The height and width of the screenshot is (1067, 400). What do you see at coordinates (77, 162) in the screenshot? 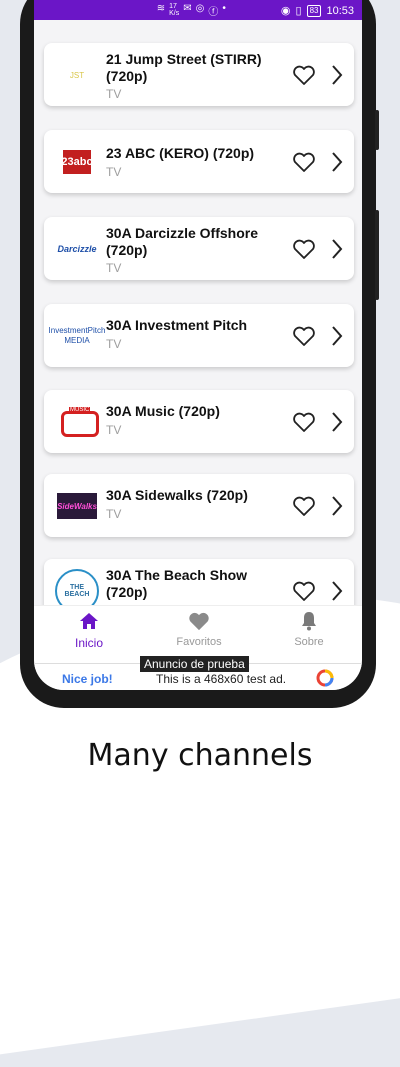
I see `channel-logo: 23abc` at bounding box center [77, 162].